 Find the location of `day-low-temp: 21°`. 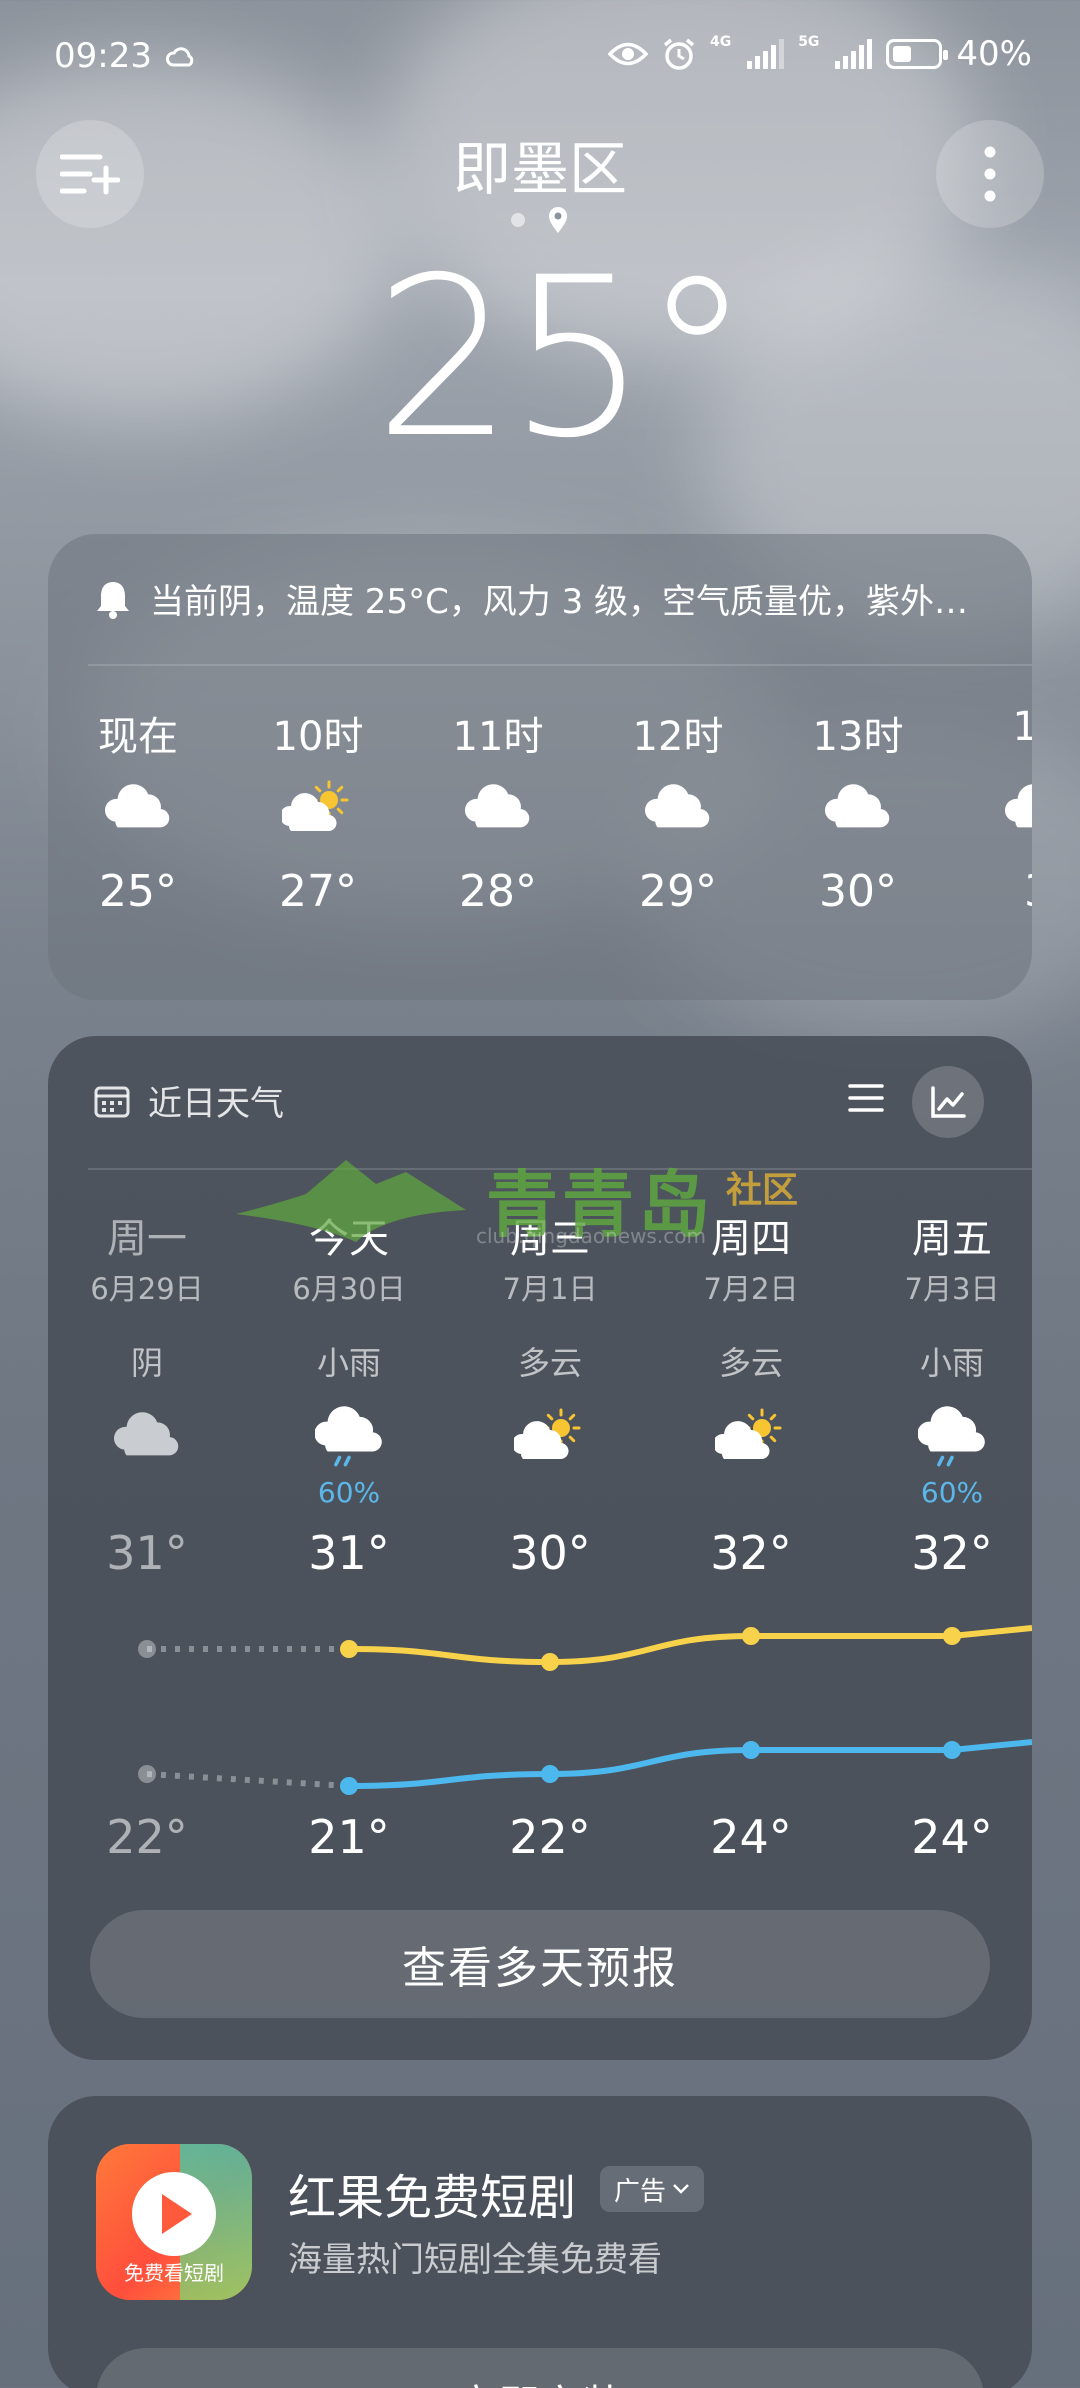

day-low-temp: 21° is located at coordinates (349, 1837).